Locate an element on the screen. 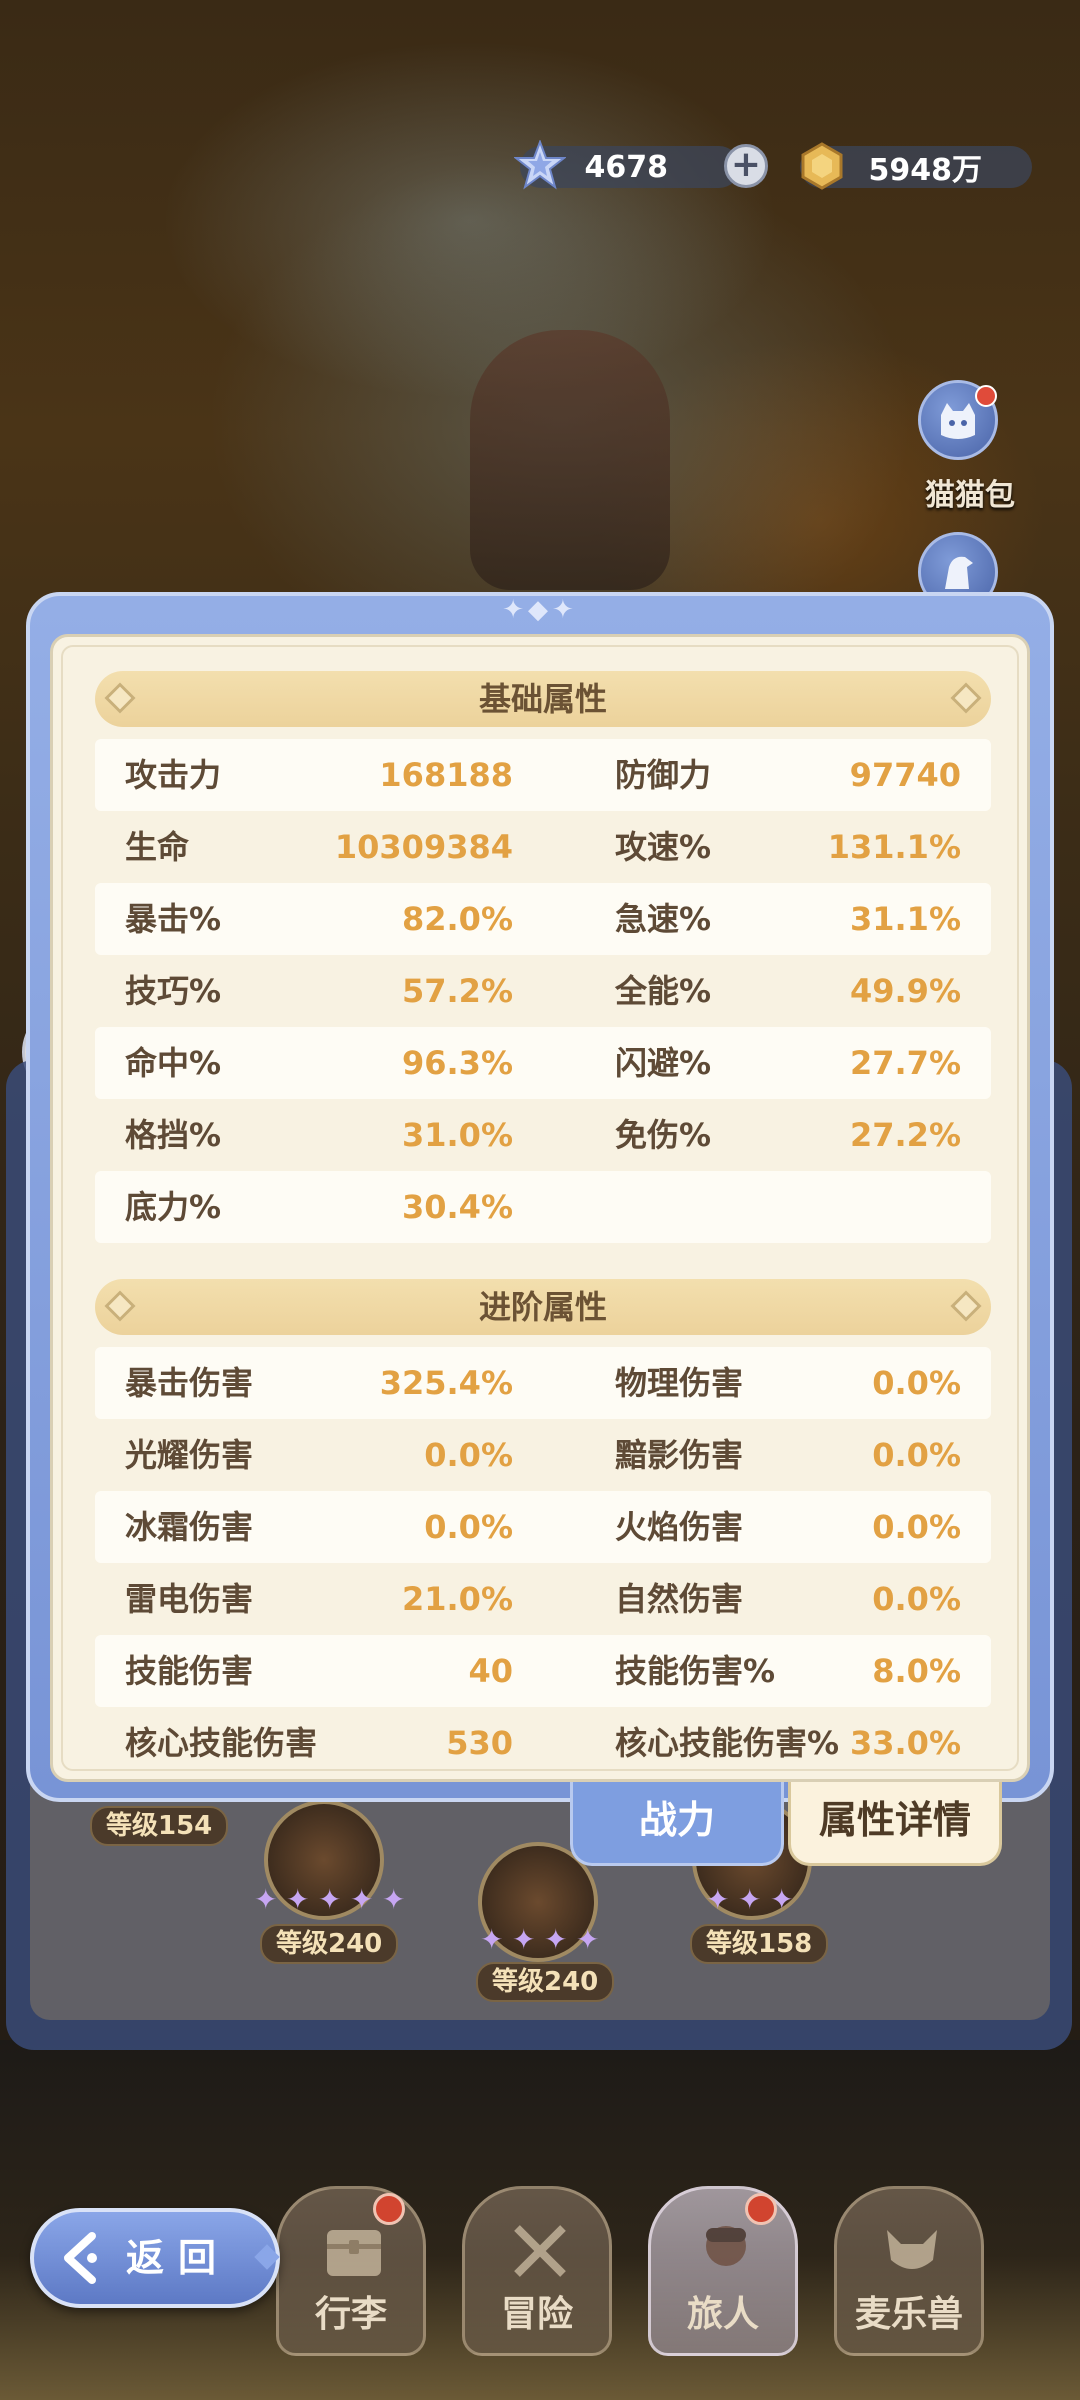 The image size is (1080, 2400). attribute-label: 暴击伤害 is located at coordinates (189, 1383).